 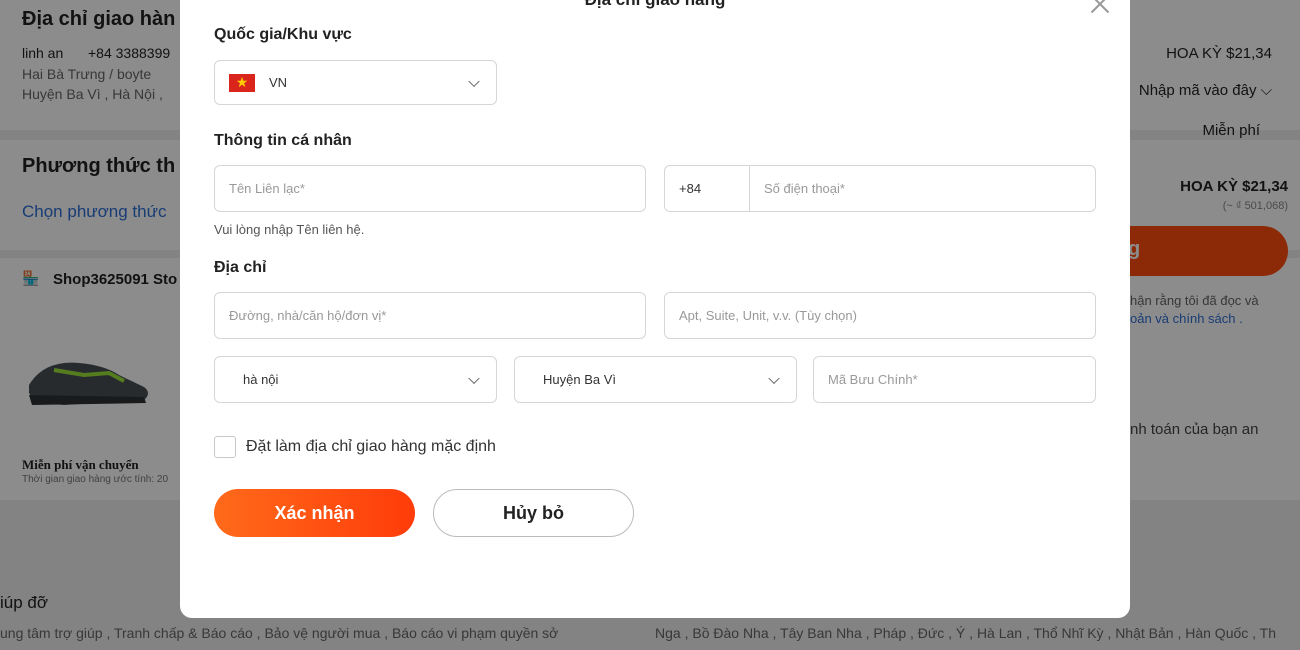 What do you see at coordinates (655, 379) in the screenshot?
I see `district-select: Huyện Ba Vì` at bounding box center [655, 379].